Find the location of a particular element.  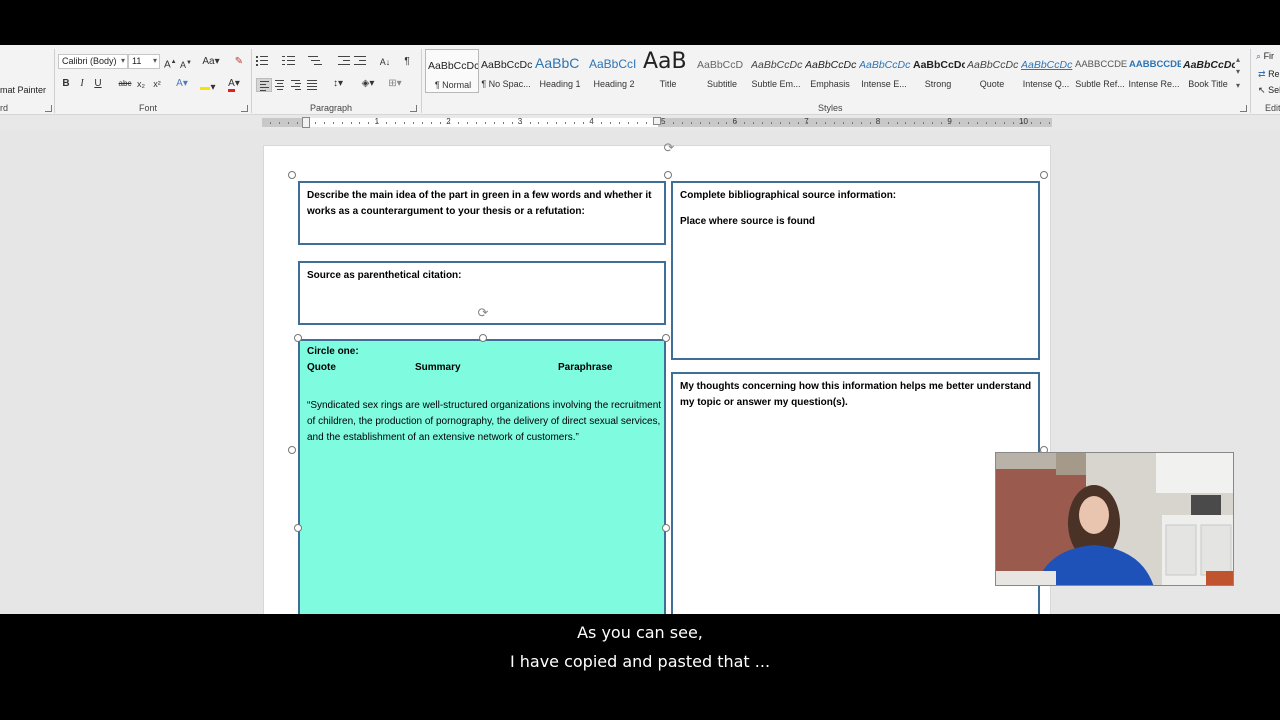

styles-dialog-launcher is located at coordinates (1243, 108).